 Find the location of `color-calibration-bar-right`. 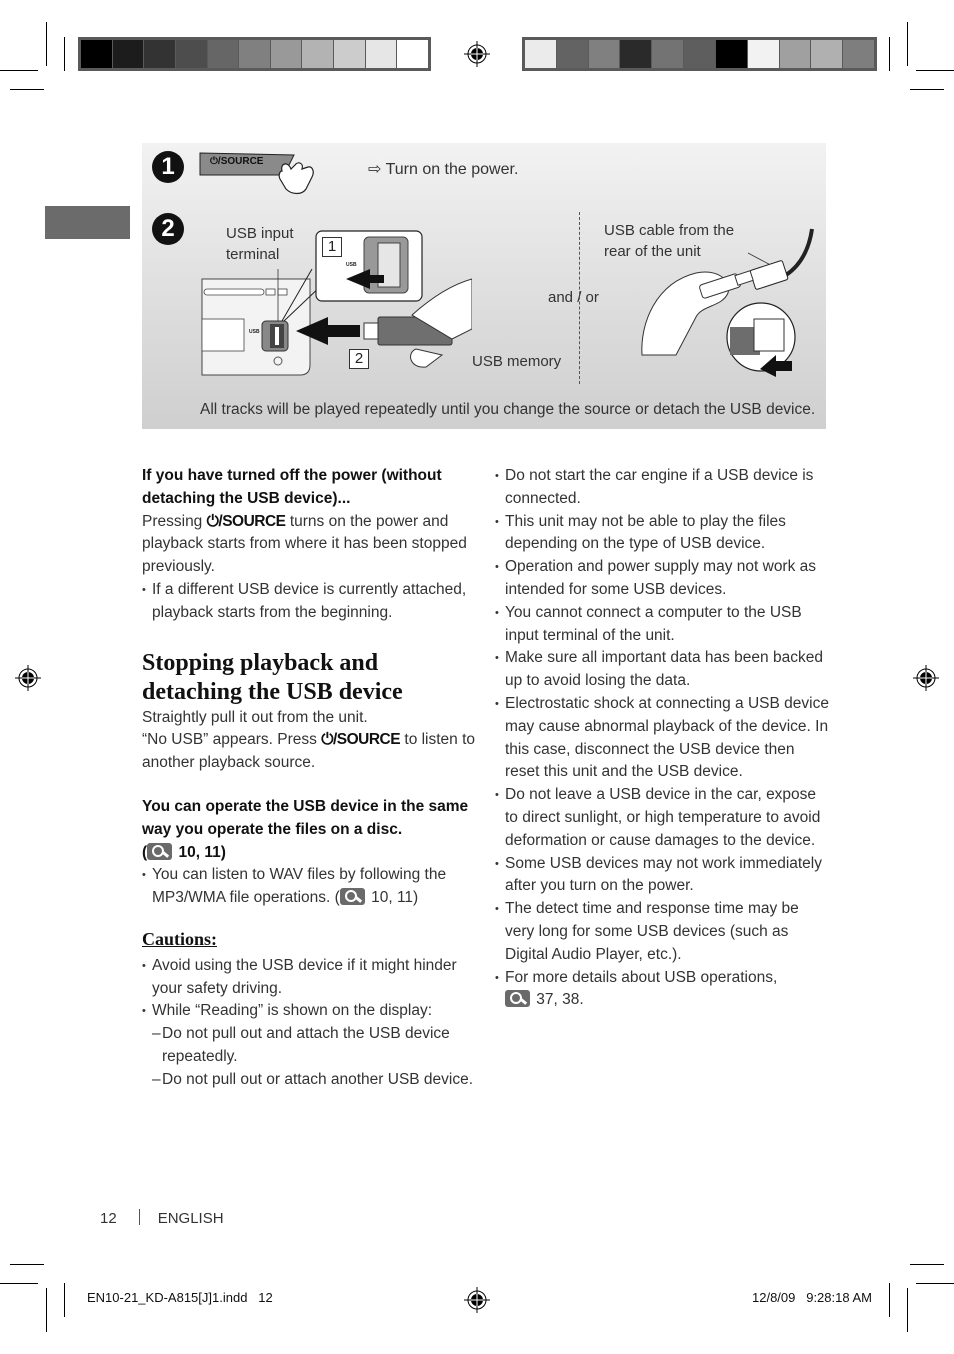

color-calibration-bar-right is located at coordinates (699, 54).